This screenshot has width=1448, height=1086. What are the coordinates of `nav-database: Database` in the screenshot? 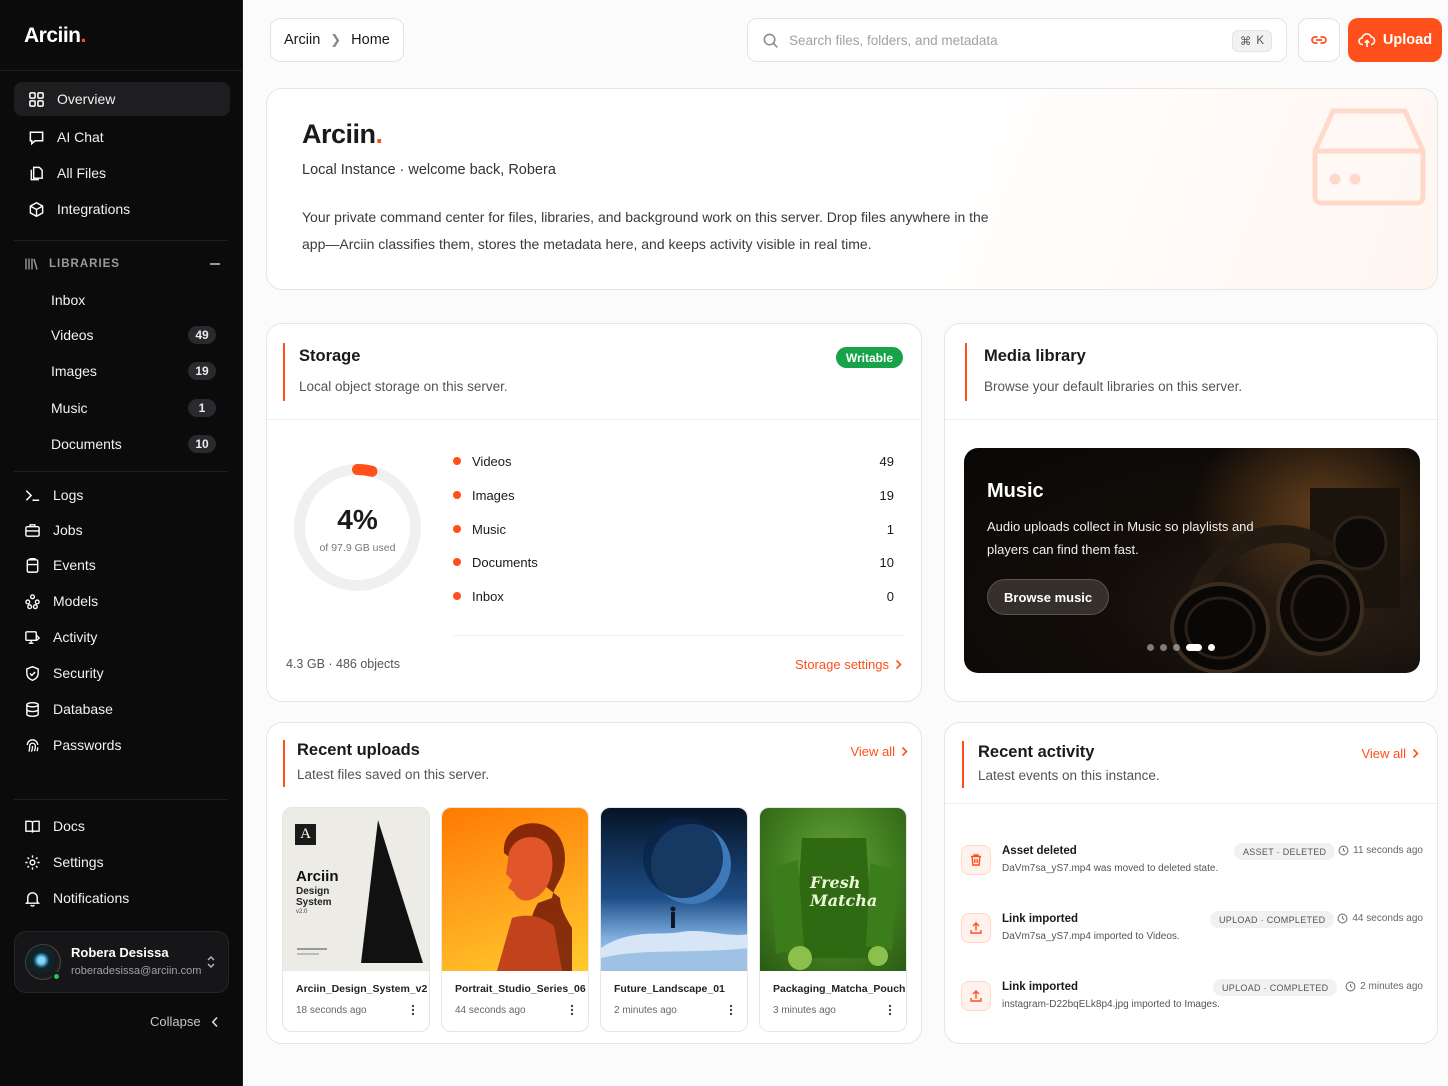 It's located at (122, 709).